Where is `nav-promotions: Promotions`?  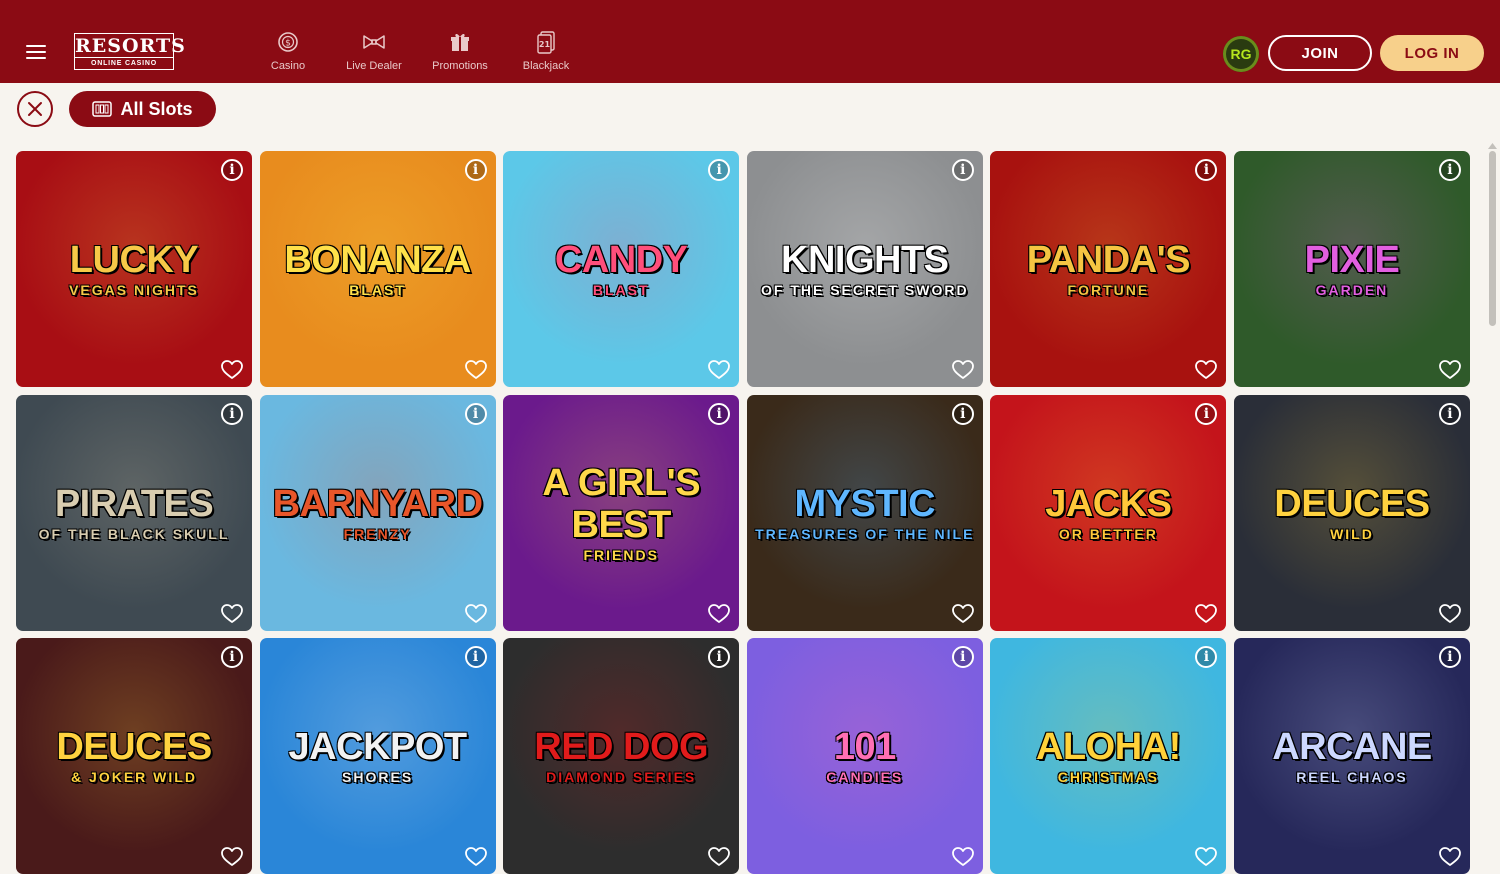 nav-promotions: Promotions is located at coordinates (460, 52).